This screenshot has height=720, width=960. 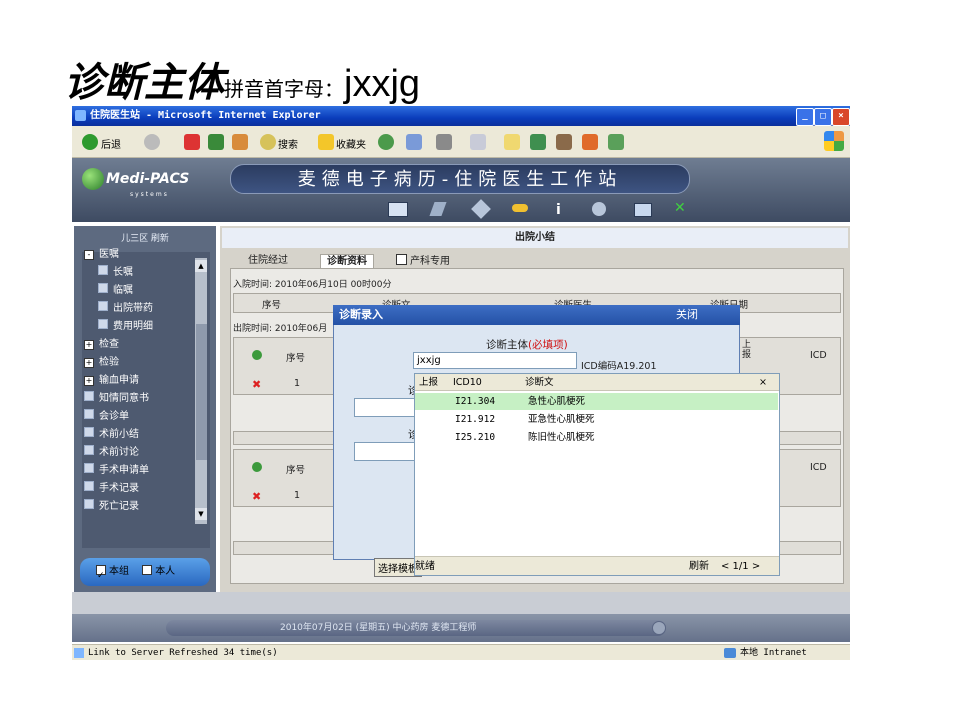 What do you see at coordinates (119, 380) in the screenshot?
I see `sidebar-item-label: 输血申请` at bounding box center [119, 380].